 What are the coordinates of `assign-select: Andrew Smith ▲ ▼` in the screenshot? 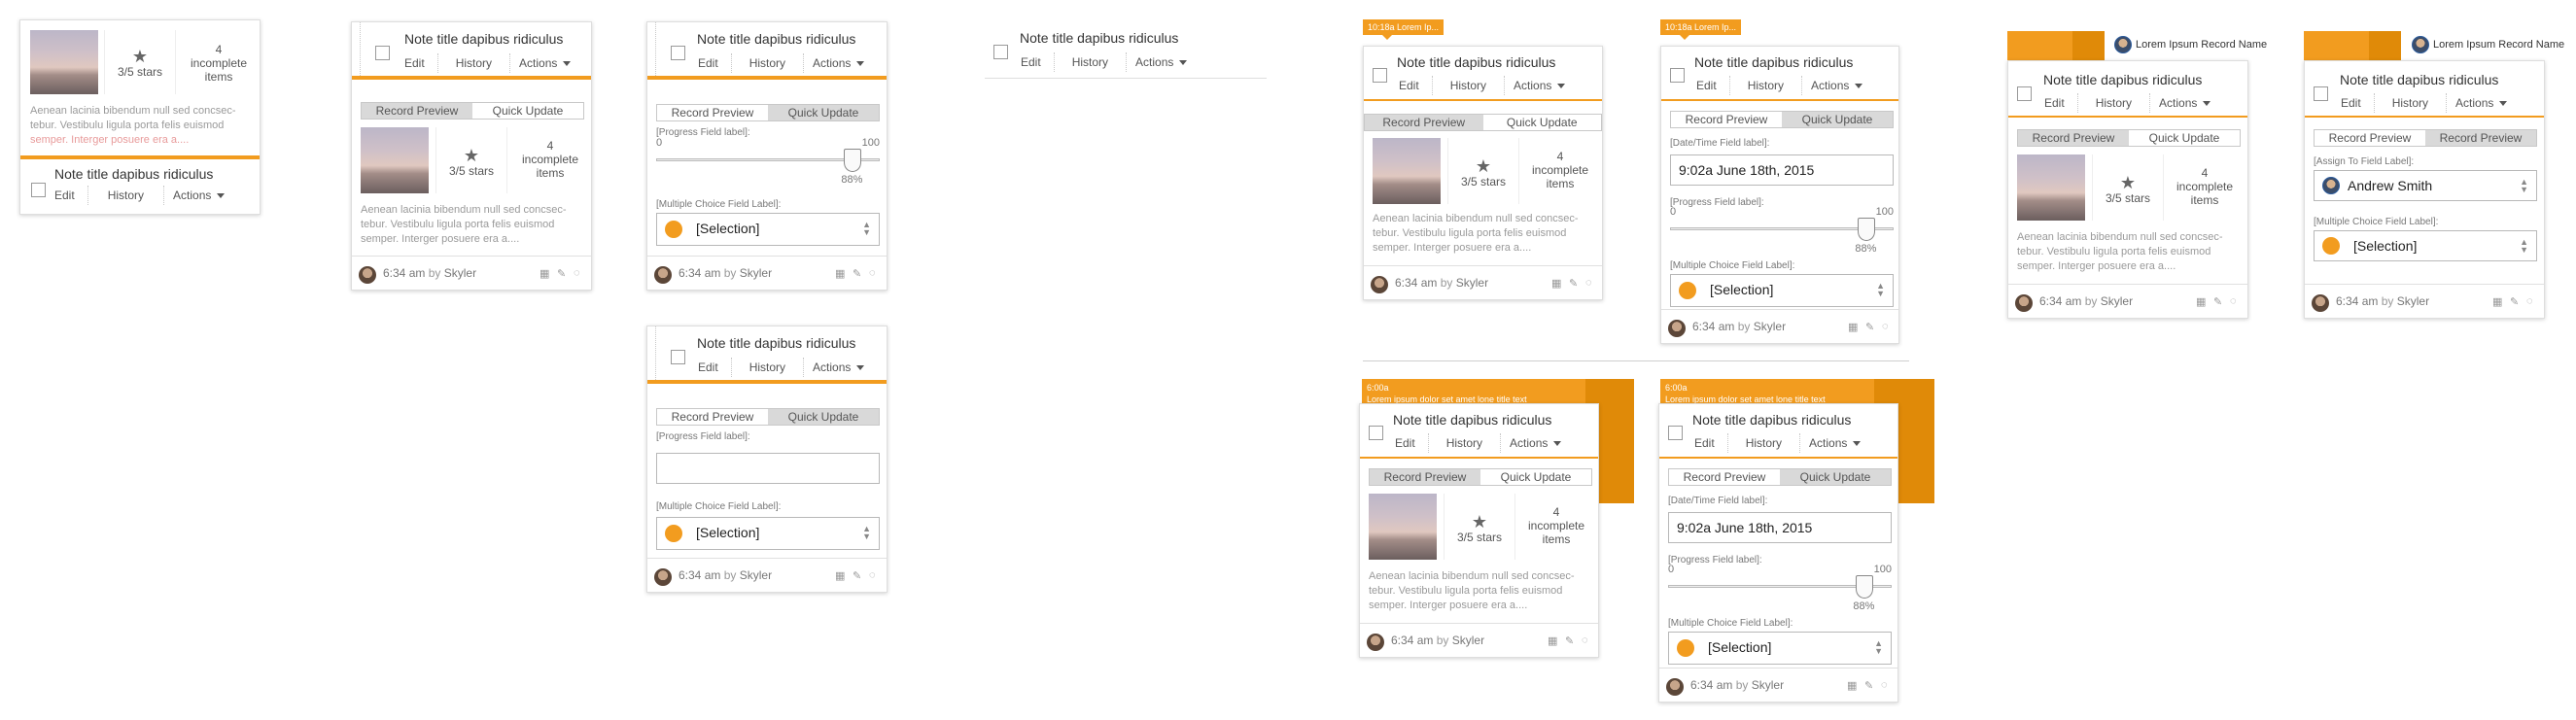 It's located at (2425, 185).